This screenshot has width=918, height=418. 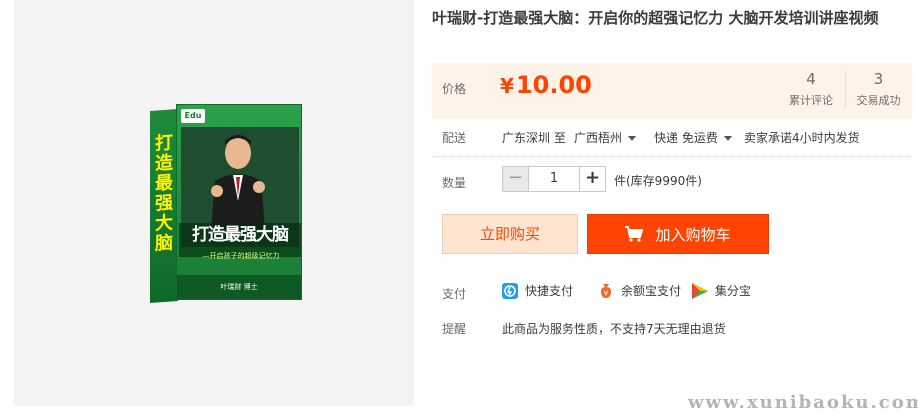 I want to click on add-to-cart-label: 加入购物车, so click(x=693, y=235).